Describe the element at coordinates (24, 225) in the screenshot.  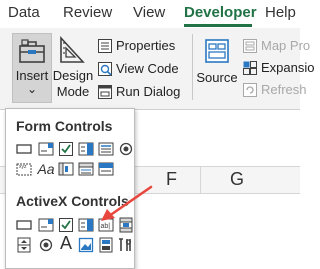
I see `activex-command-button-icon` at that location.